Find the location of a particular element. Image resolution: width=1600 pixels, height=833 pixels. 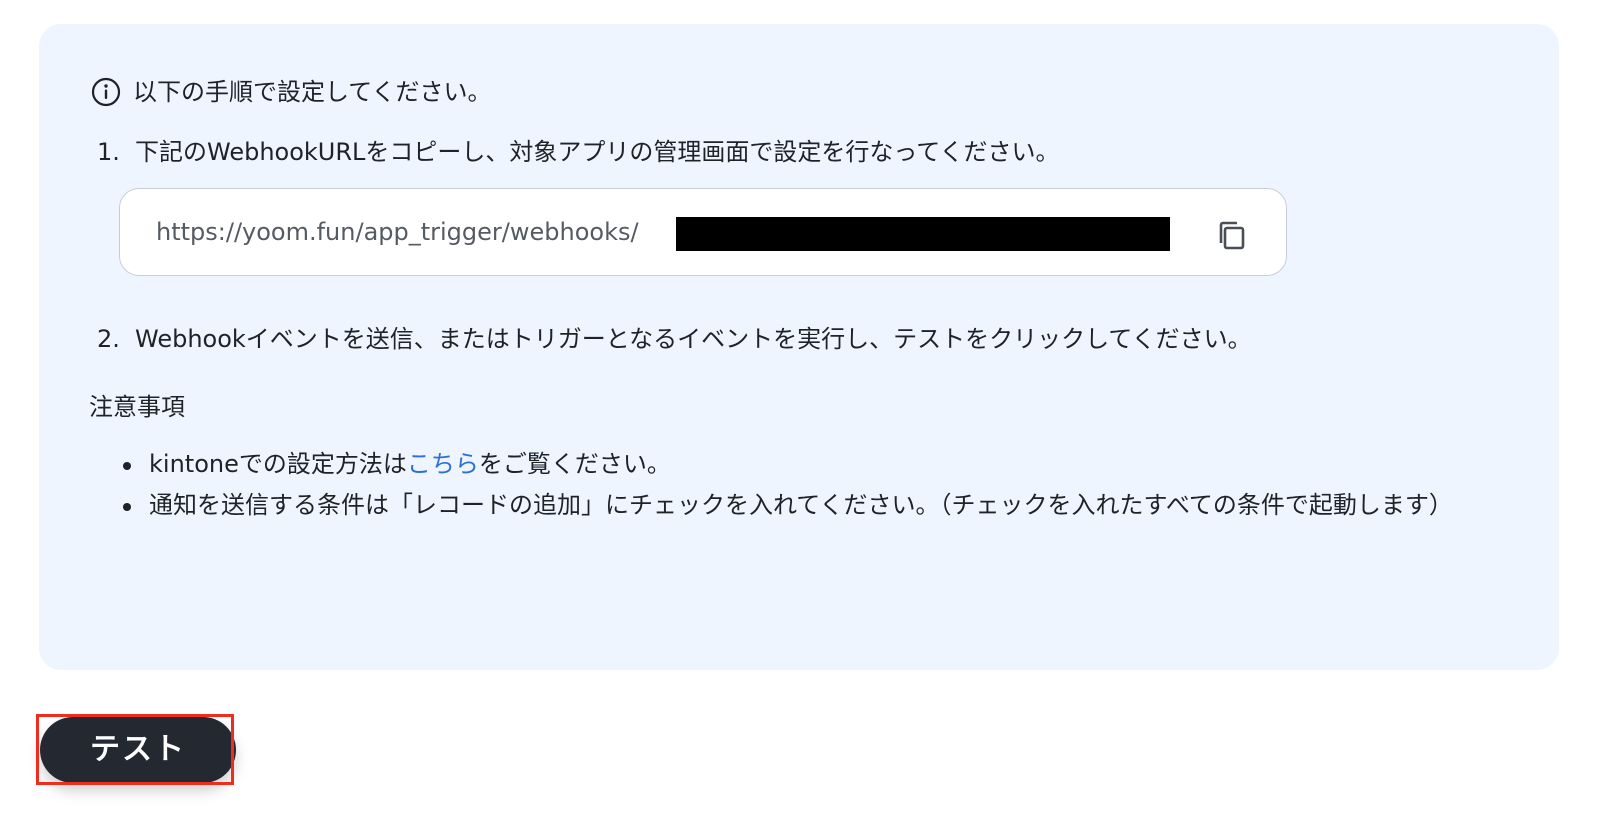

note-1-text-before: kintoneでの設定方法は is located at coordinates (278, 464).